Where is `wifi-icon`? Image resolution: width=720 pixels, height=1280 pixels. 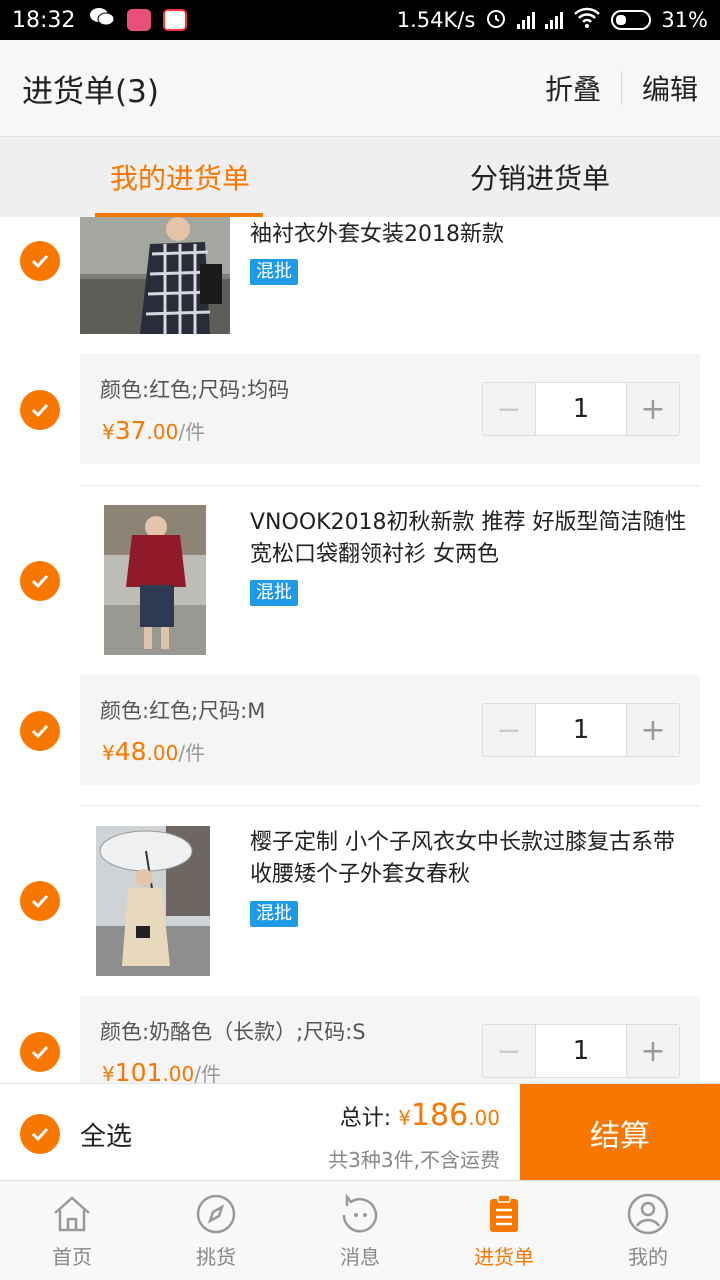 wifi-icon is located at coordinates (587, 20).